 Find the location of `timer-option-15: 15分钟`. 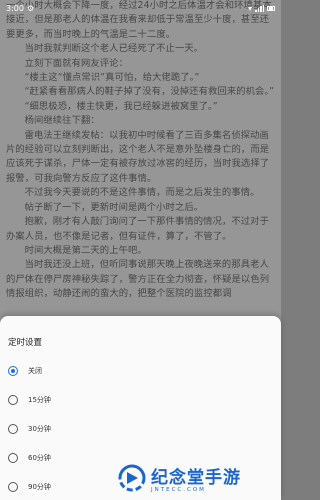

timer-option-15: 15分钟 is located at coordinates (108, 400).